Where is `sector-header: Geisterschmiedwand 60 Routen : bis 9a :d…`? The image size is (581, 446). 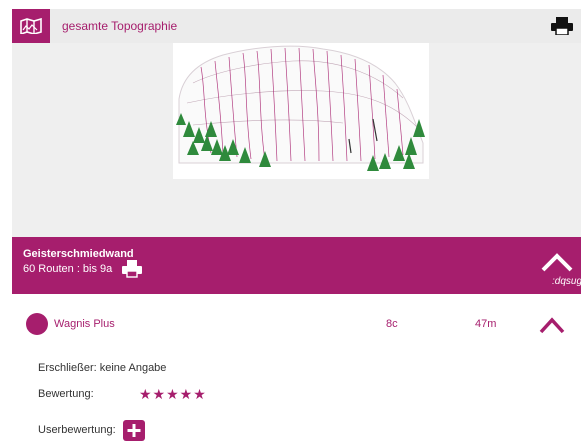
sector-header: Geisterschmiedwand 60 Routen : bis 9a :d… is located at coordinates (296, 265).